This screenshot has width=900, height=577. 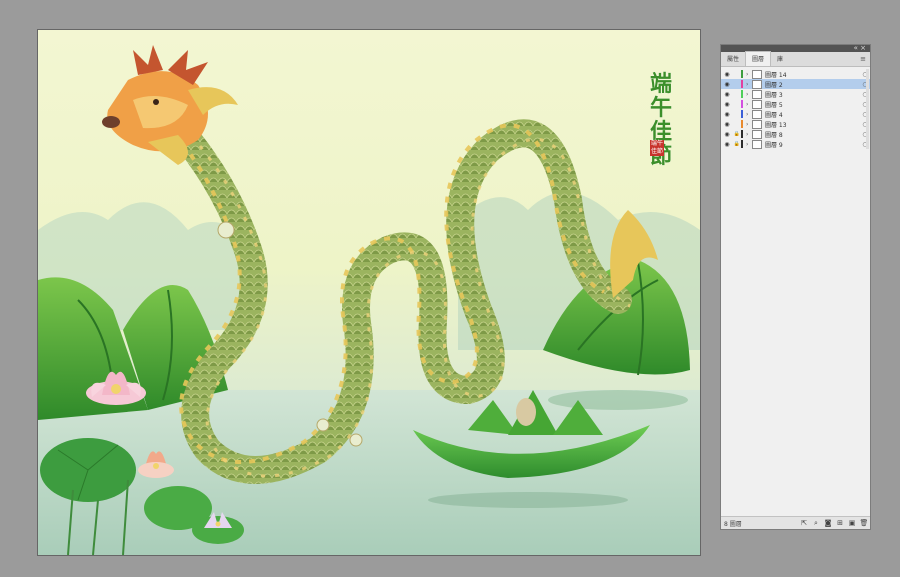 I want to click on clip-mask-icon: ◙, so click(x=828, y=523).